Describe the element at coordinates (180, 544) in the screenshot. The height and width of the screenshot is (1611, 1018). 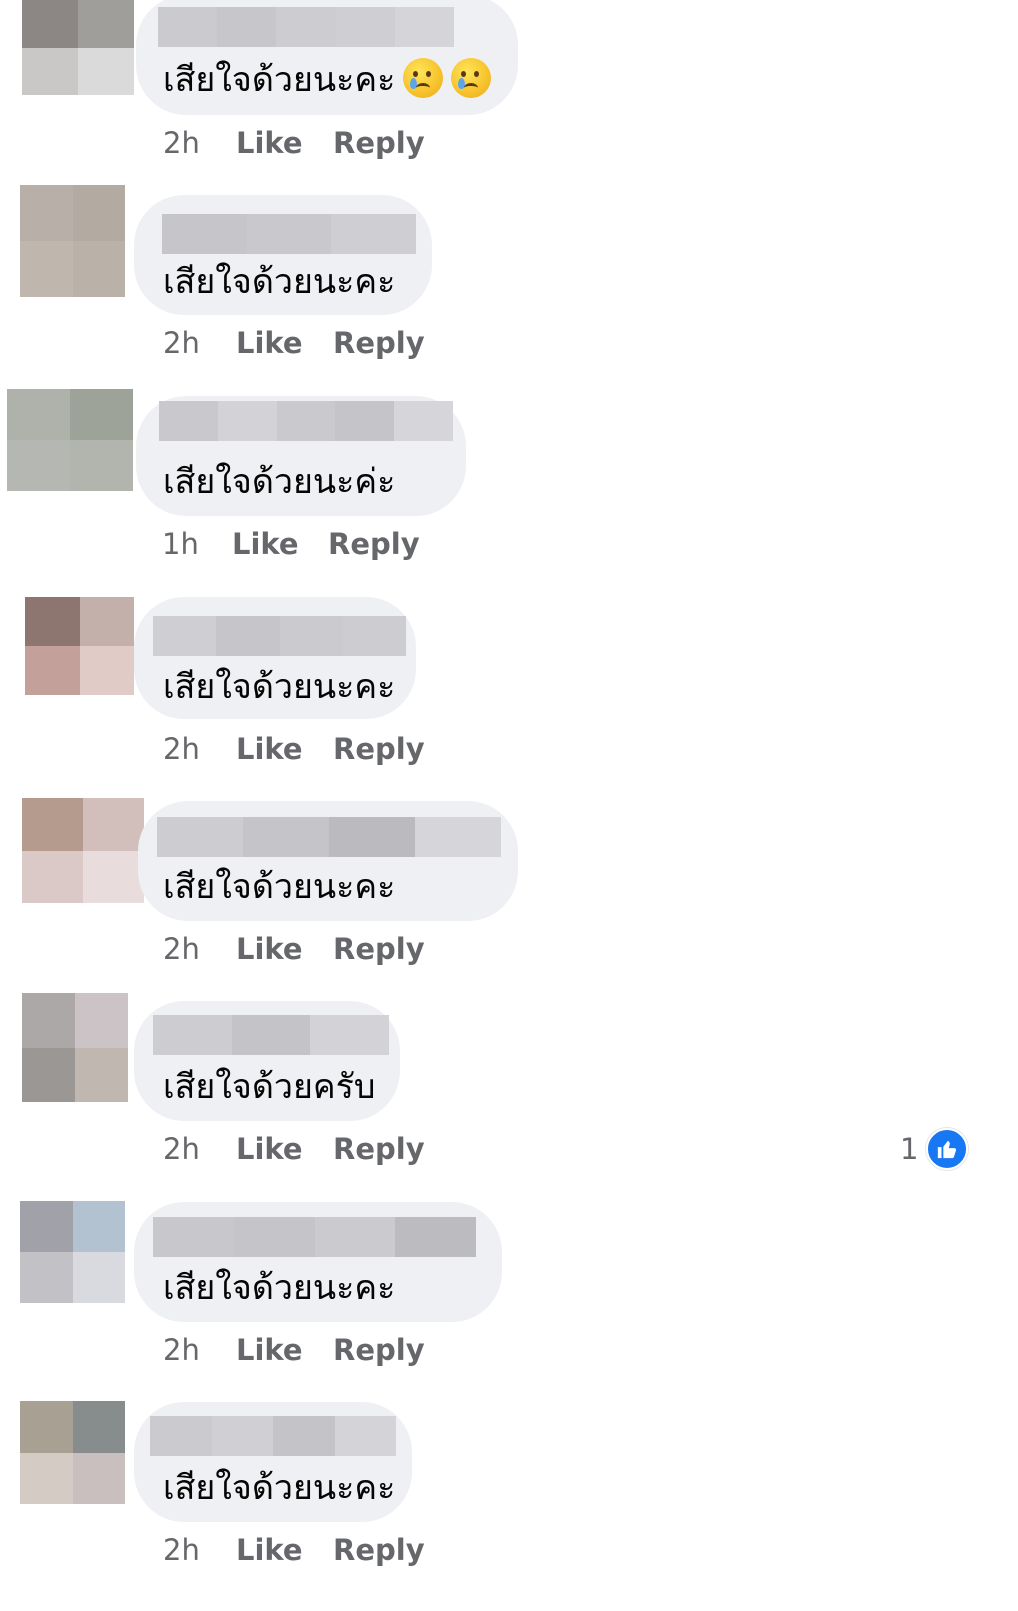
I see `comment-timestamp: 1h` at that location.